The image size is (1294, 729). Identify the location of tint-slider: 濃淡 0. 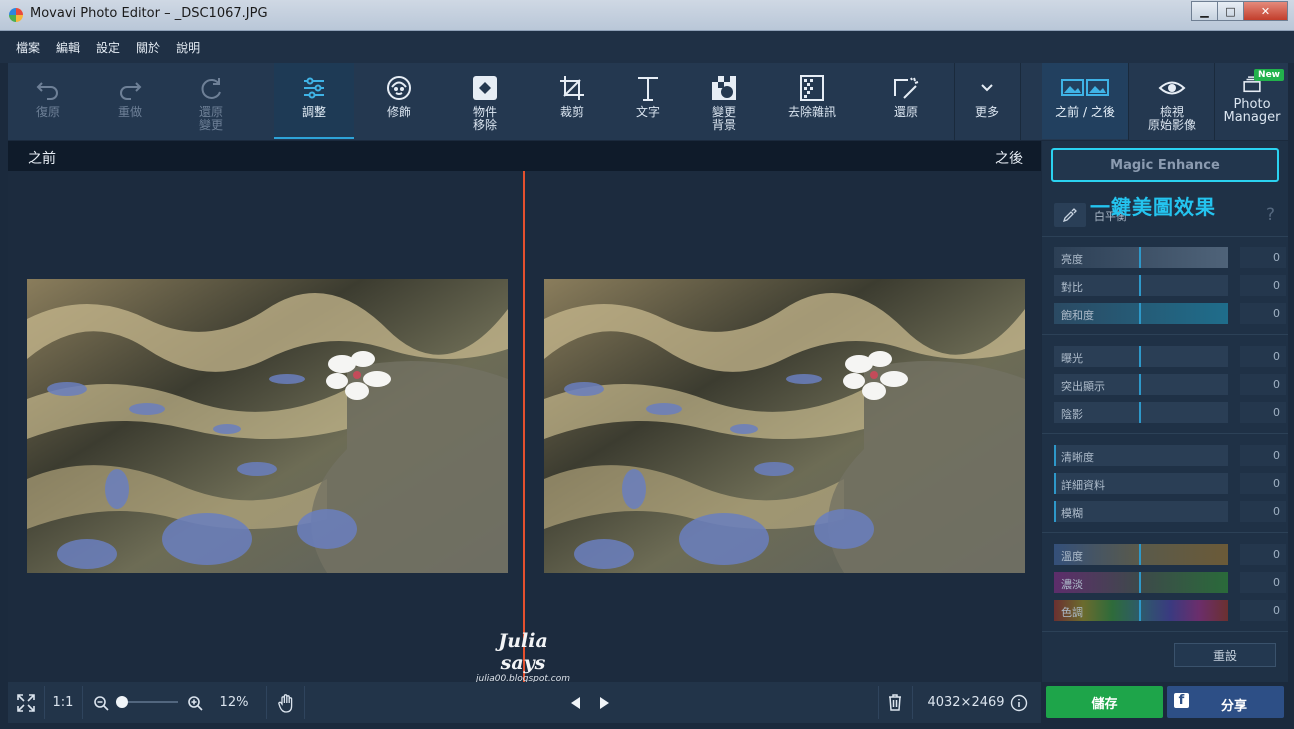
(1170, 582).